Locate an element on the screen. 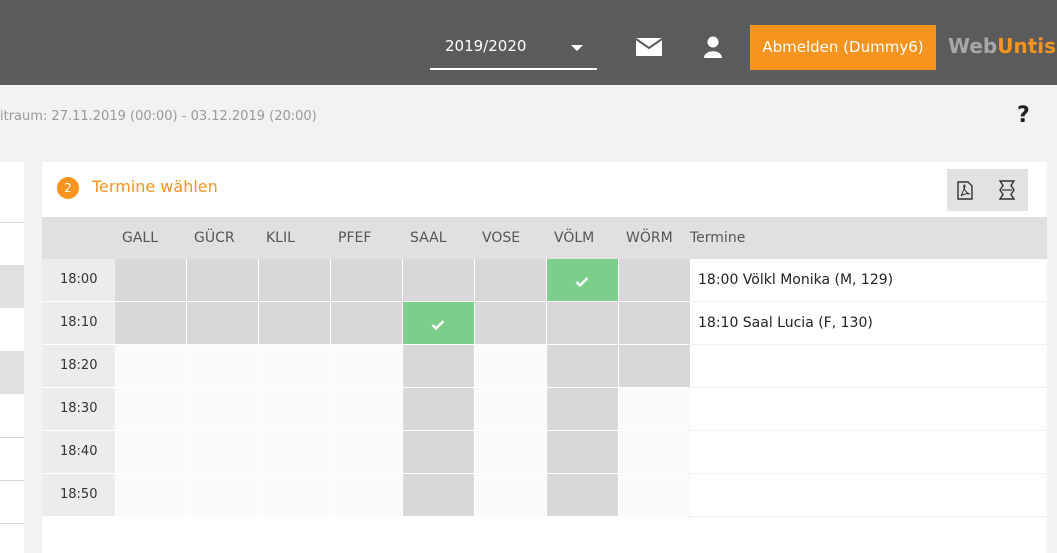 The width and height of the screenshot is (1057, 553). time-cell: 18:50 is located at coordinates (78, 495).